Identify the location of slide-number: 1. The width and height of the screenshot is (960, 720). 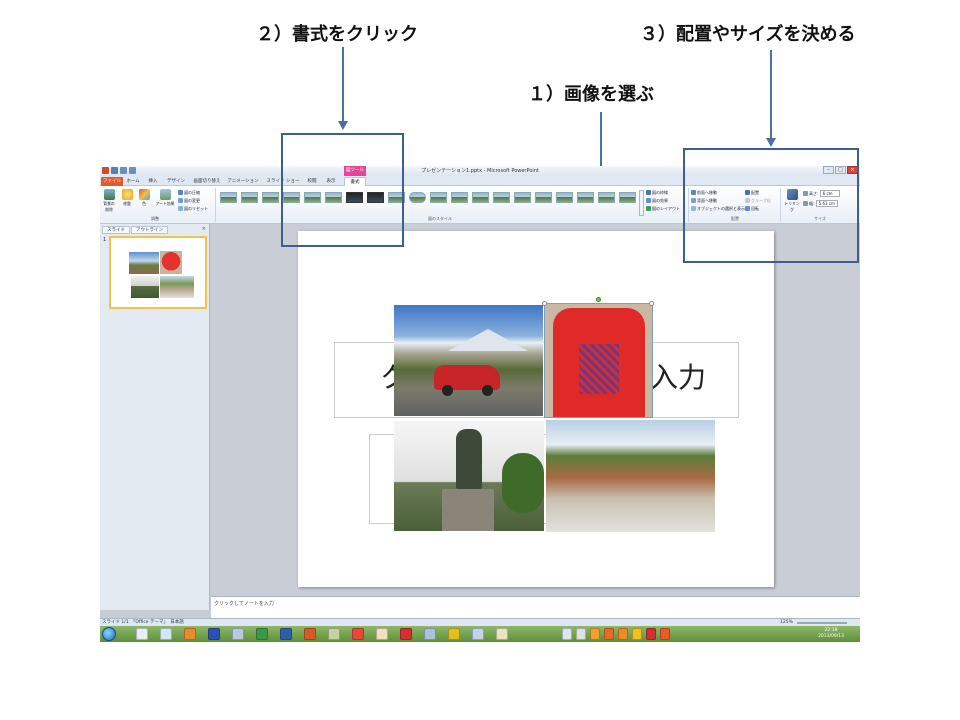
(105, 240).